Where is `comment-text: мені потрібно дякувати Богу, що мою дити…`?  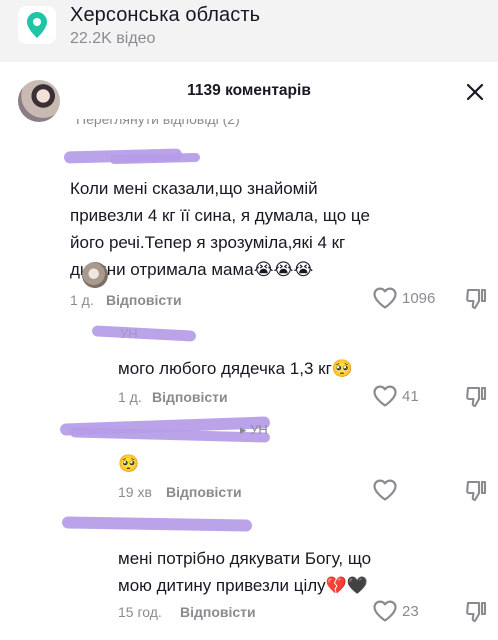 comment-text: мені потрібно дякувати Богу, що мою дити… is located at coordinates (245, 572).